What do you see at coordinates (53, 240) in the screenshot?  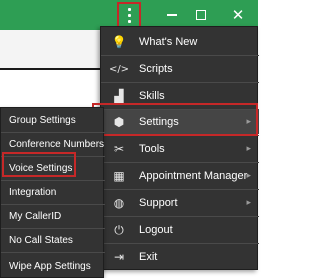 I see `submenu-item-no-call-states: No Call States` at bounding box center [53, 240].